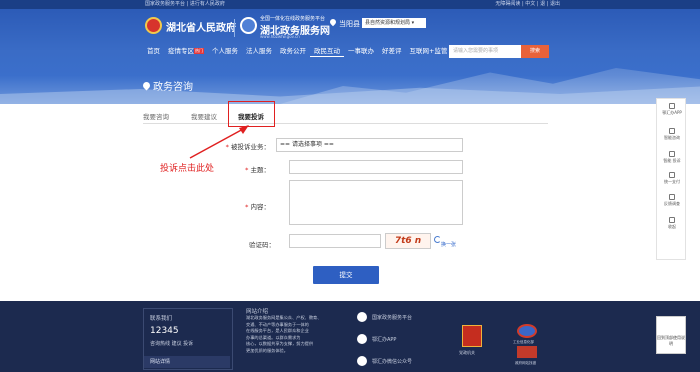  What do you see at coordinates (376, 202) in the screenshot?
I see `content-textarea` at bounding box center [376, 202].